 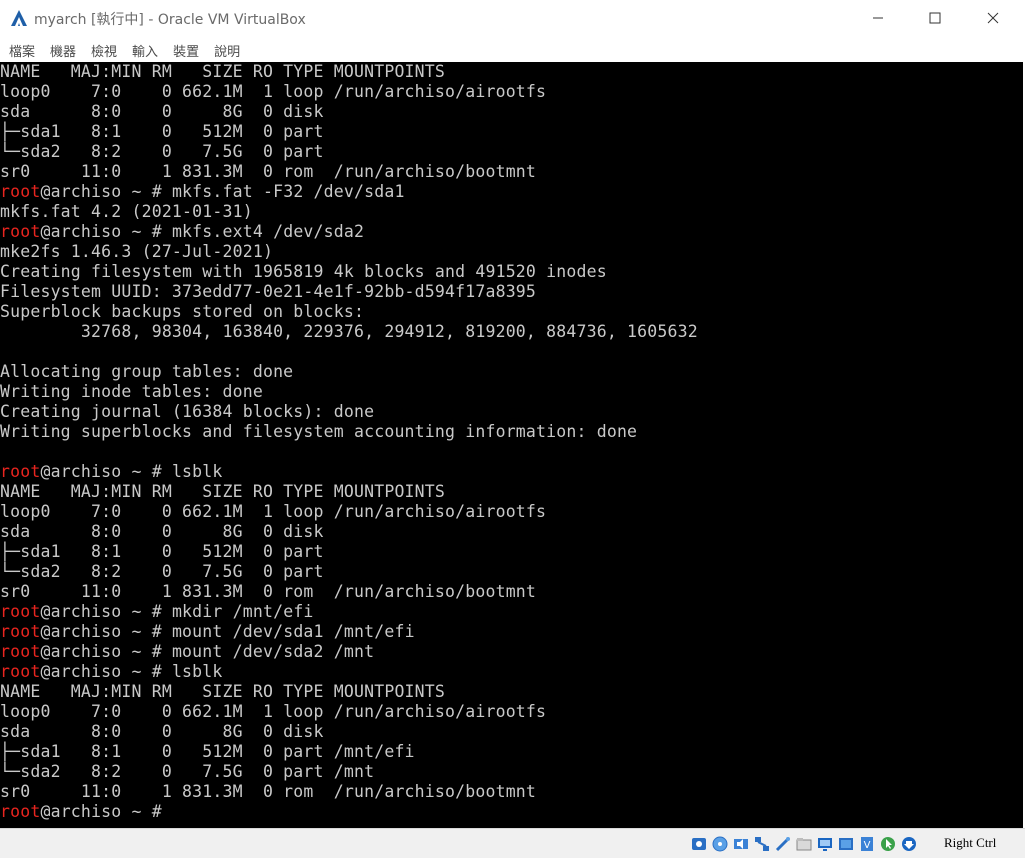 I want to click on audio-icon, so click(x=741, y=844).